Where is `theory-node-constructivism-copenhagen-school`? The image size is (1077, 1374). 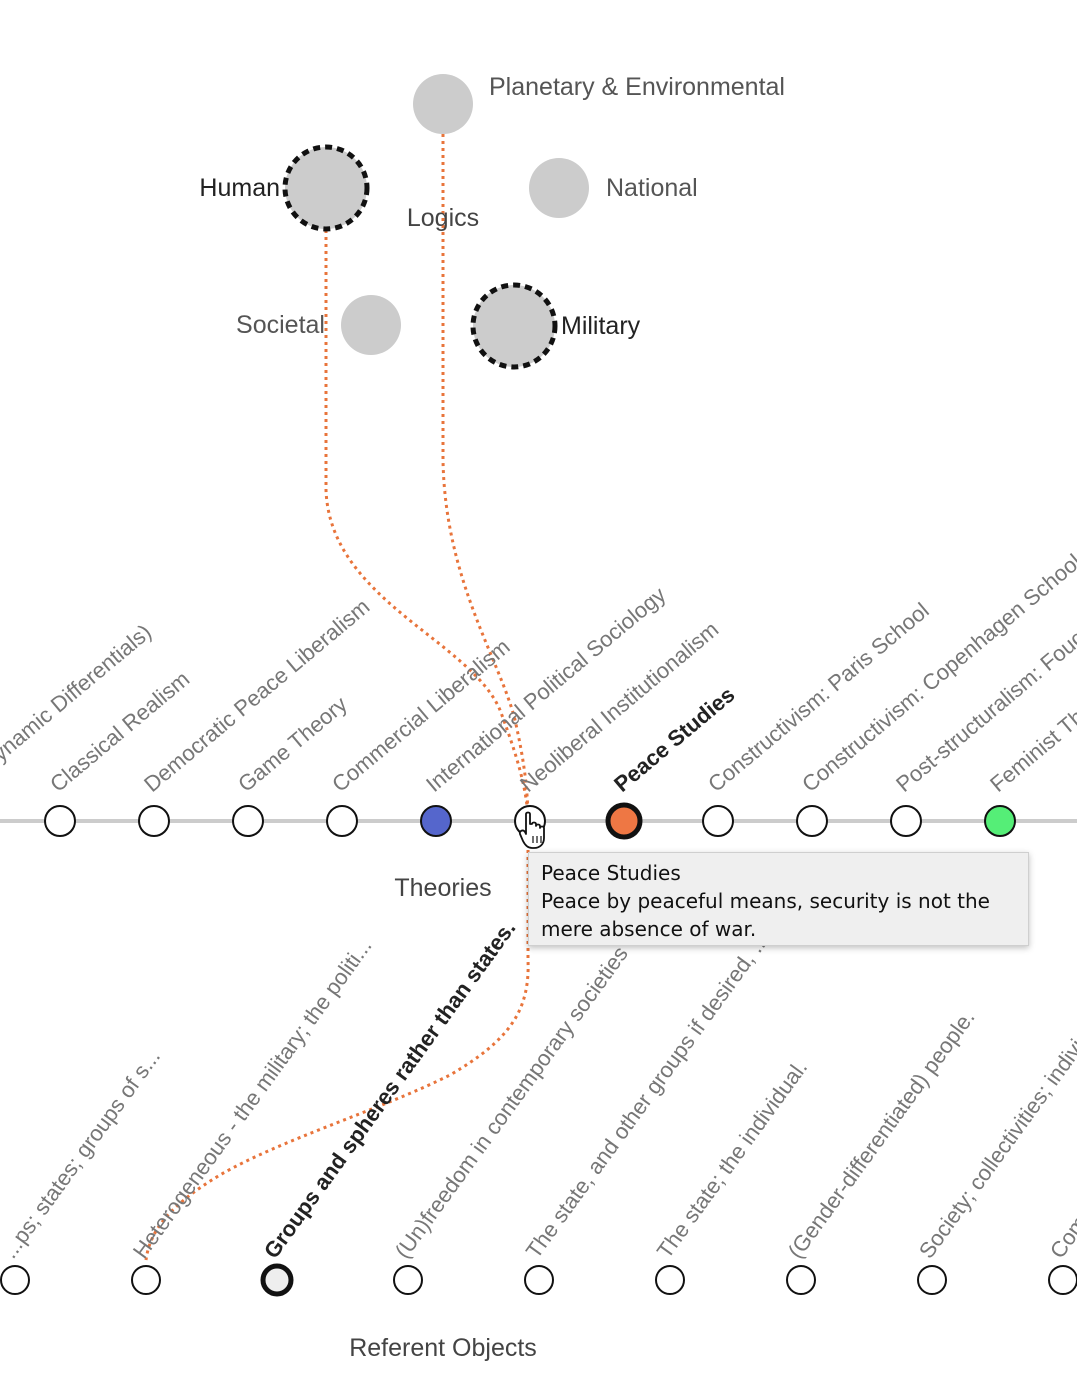
theory-node-constructivism-copenhagen-school is located at coordinates (812, 821).